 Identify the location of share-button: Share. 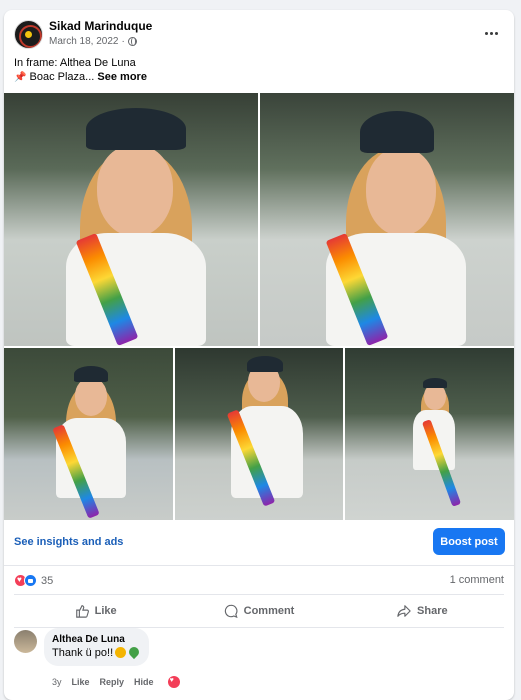
(422, 611).